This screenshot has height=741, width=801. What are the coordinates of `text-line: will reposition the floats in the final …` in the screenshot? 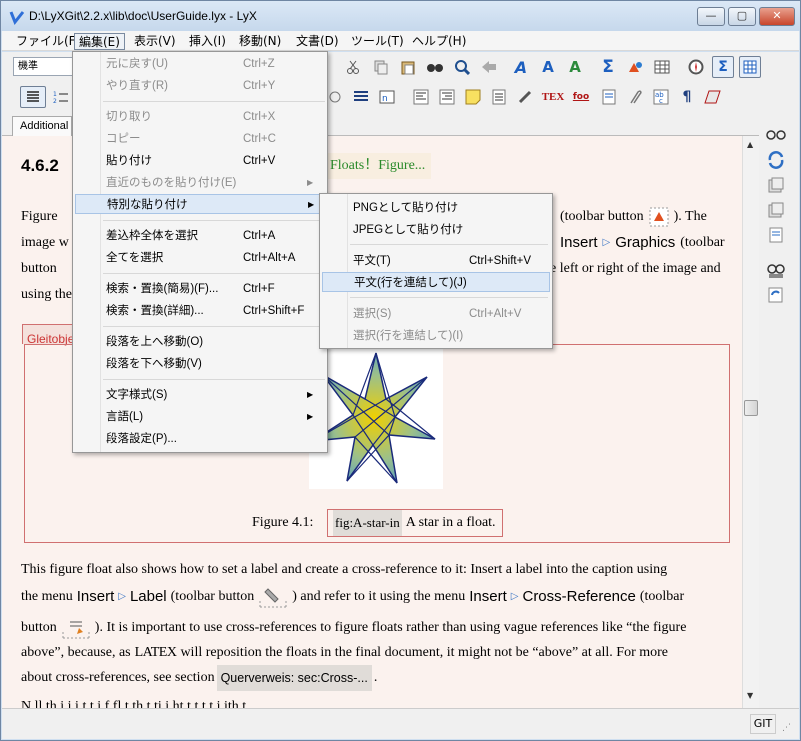 It's located at (424, 652).